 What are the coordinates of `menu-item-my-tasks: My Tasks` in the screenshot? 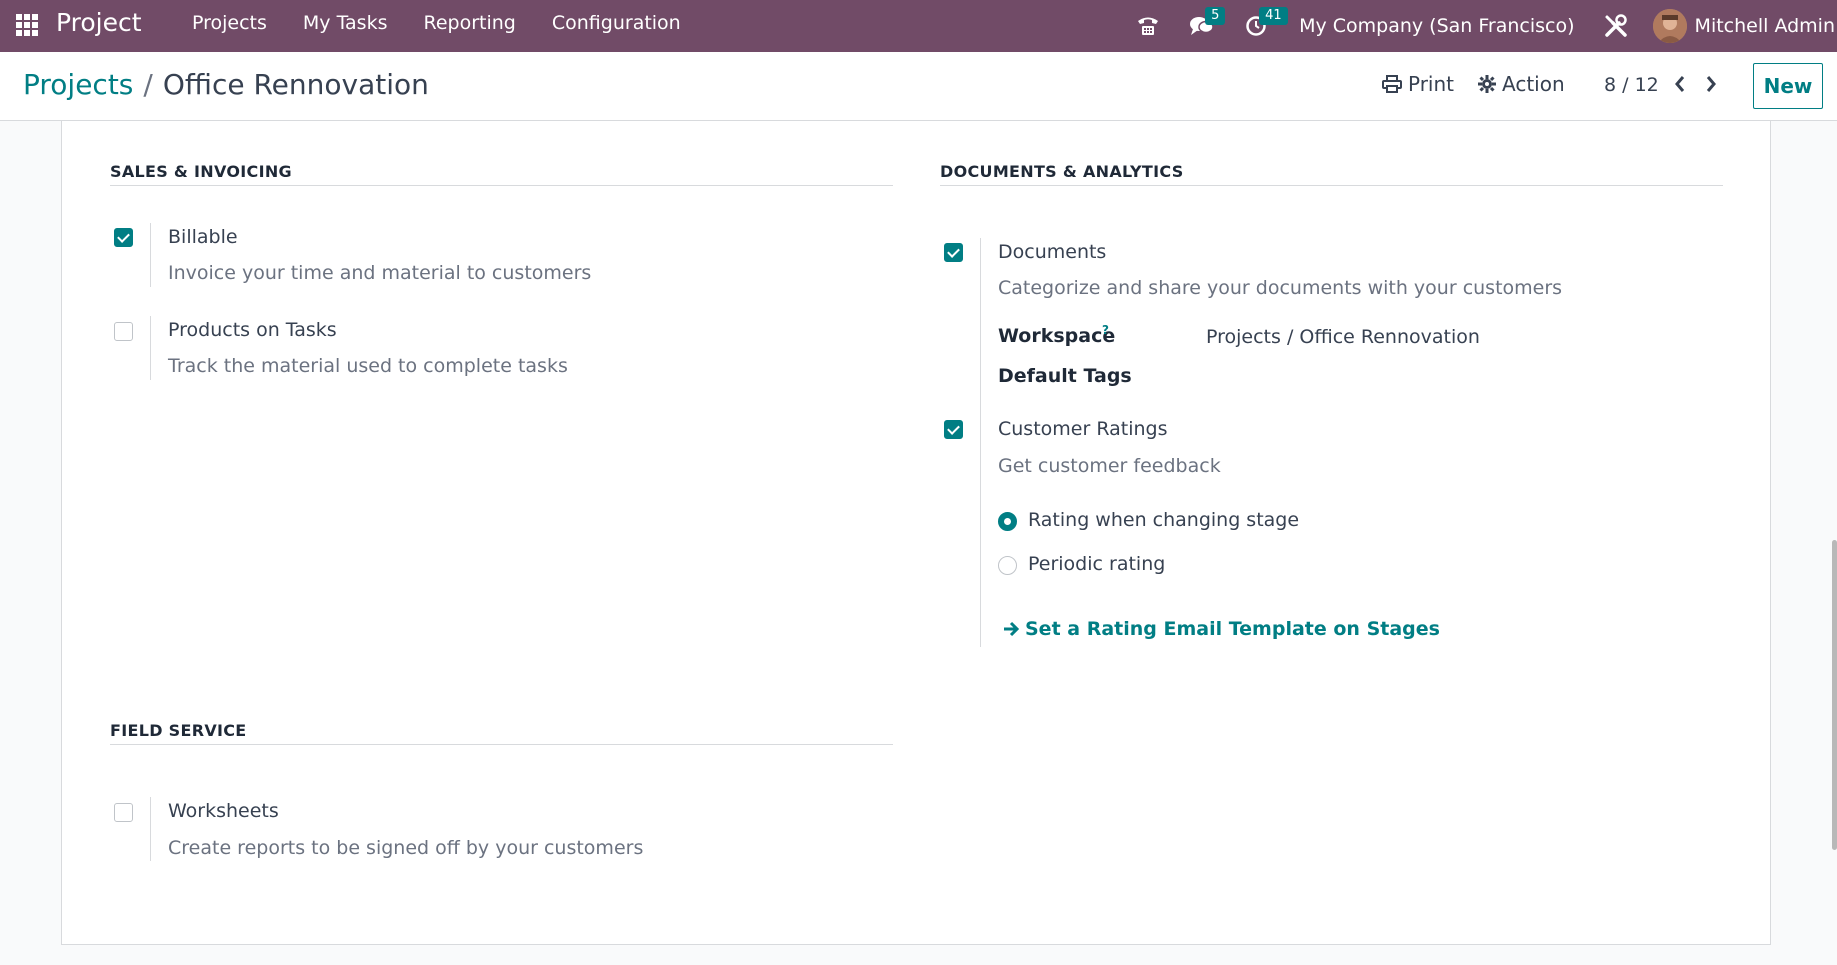 It's located at (345, 23).